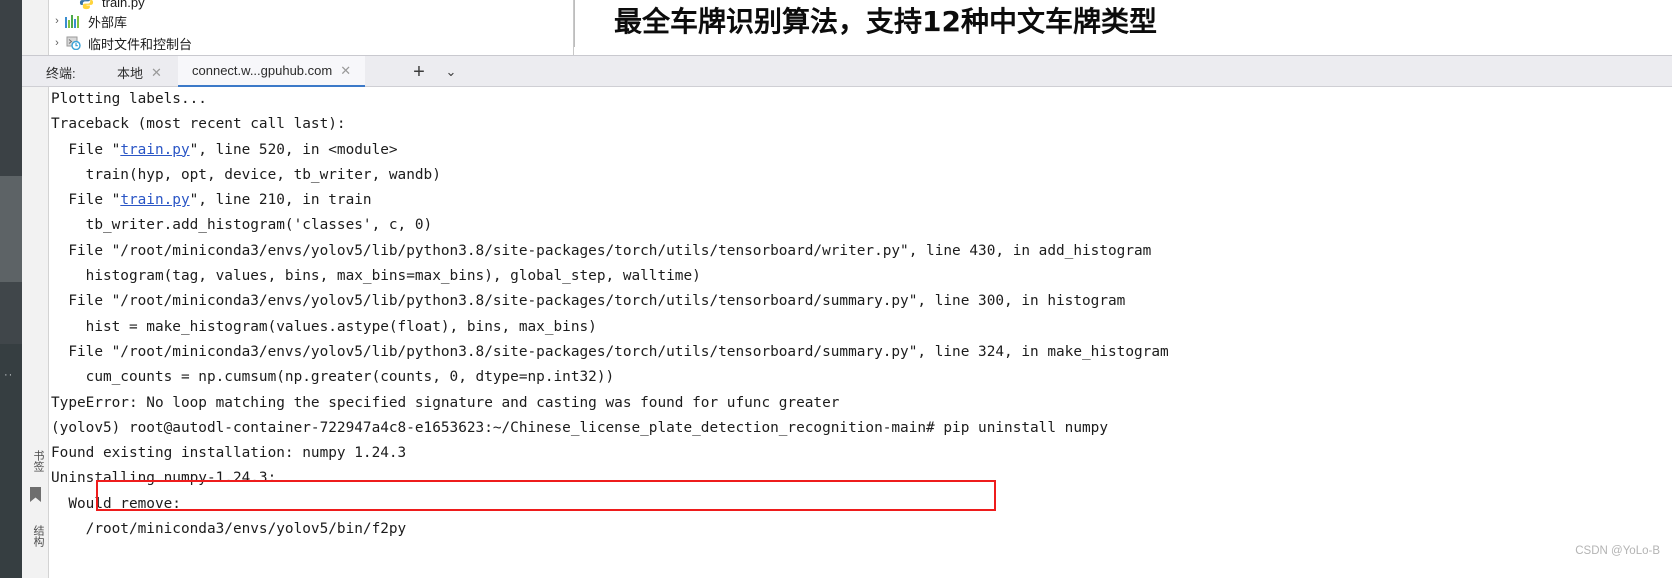 This screenshot has height=578, width=1672. What do you see at coordinates (224, 149) in the screenshot?
I see `terminal-line: File "train.py", line 520, in <module>` at bounding box center [224, 149].